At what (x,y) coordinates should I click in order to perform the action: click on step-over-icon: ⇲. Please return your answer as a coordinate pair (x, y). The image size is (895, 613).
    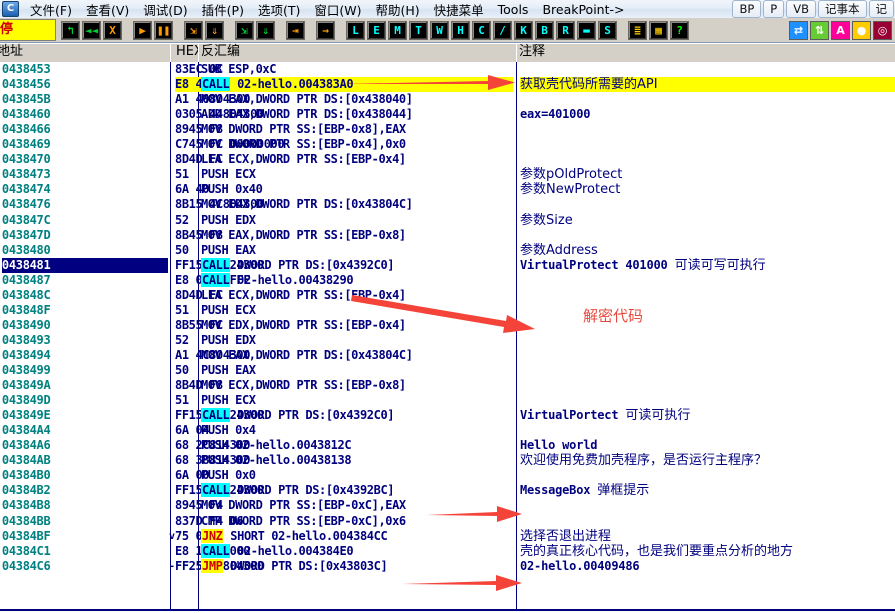
    Looking at the image, I should click on (193, 30).